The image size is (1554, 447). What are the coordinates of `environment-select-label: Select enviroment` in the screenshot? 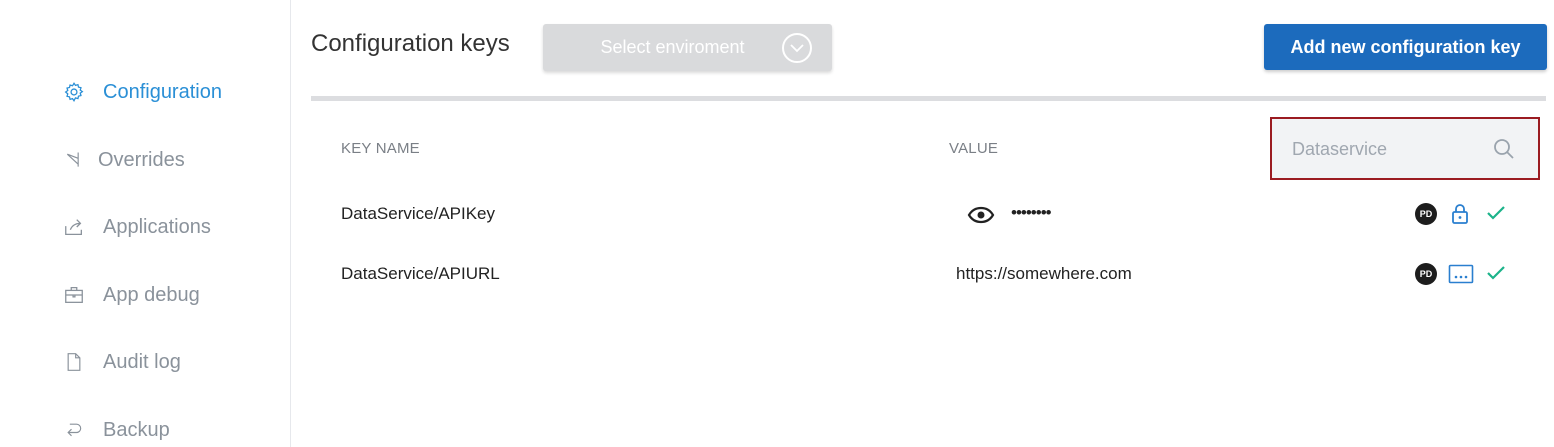 It's located at (672, 47).